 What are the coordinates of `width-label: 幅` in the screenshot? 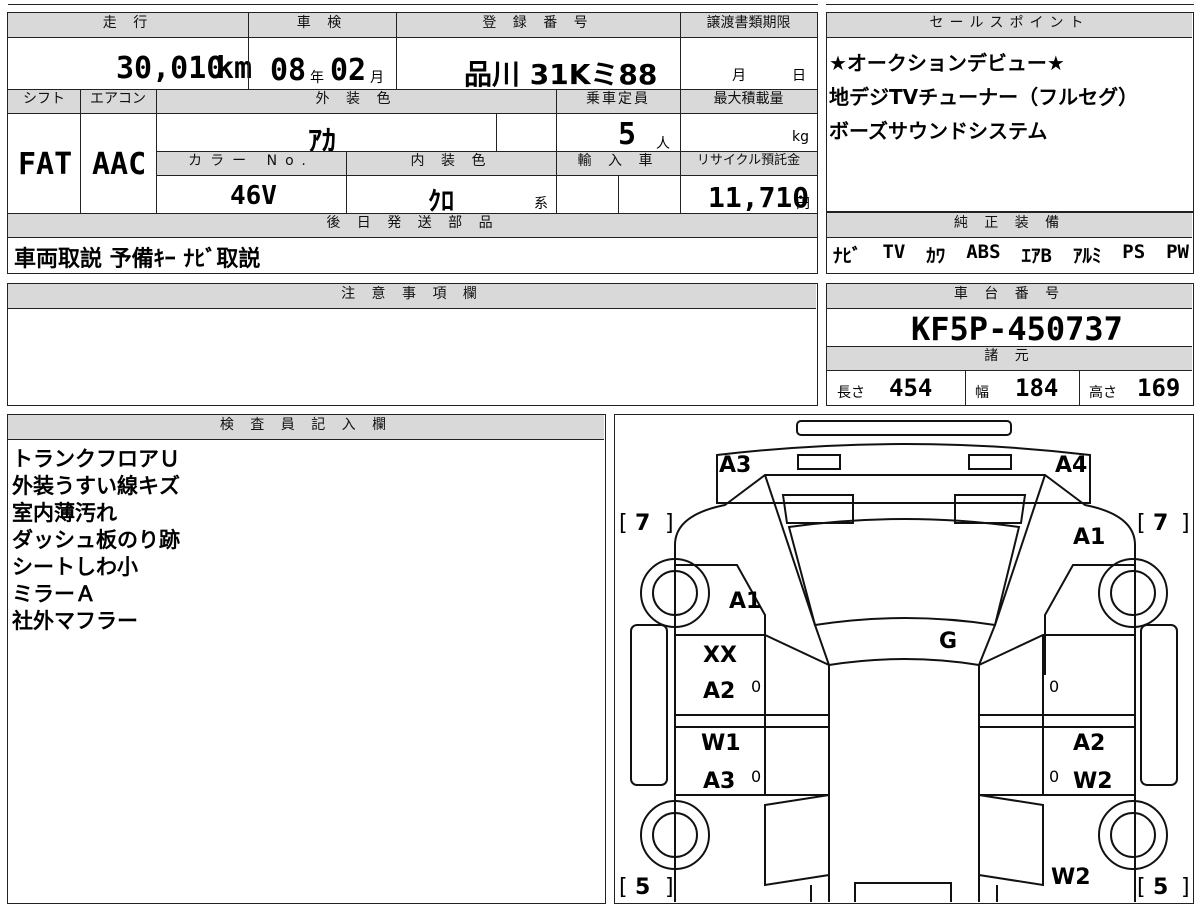 It's located at (982, 393).